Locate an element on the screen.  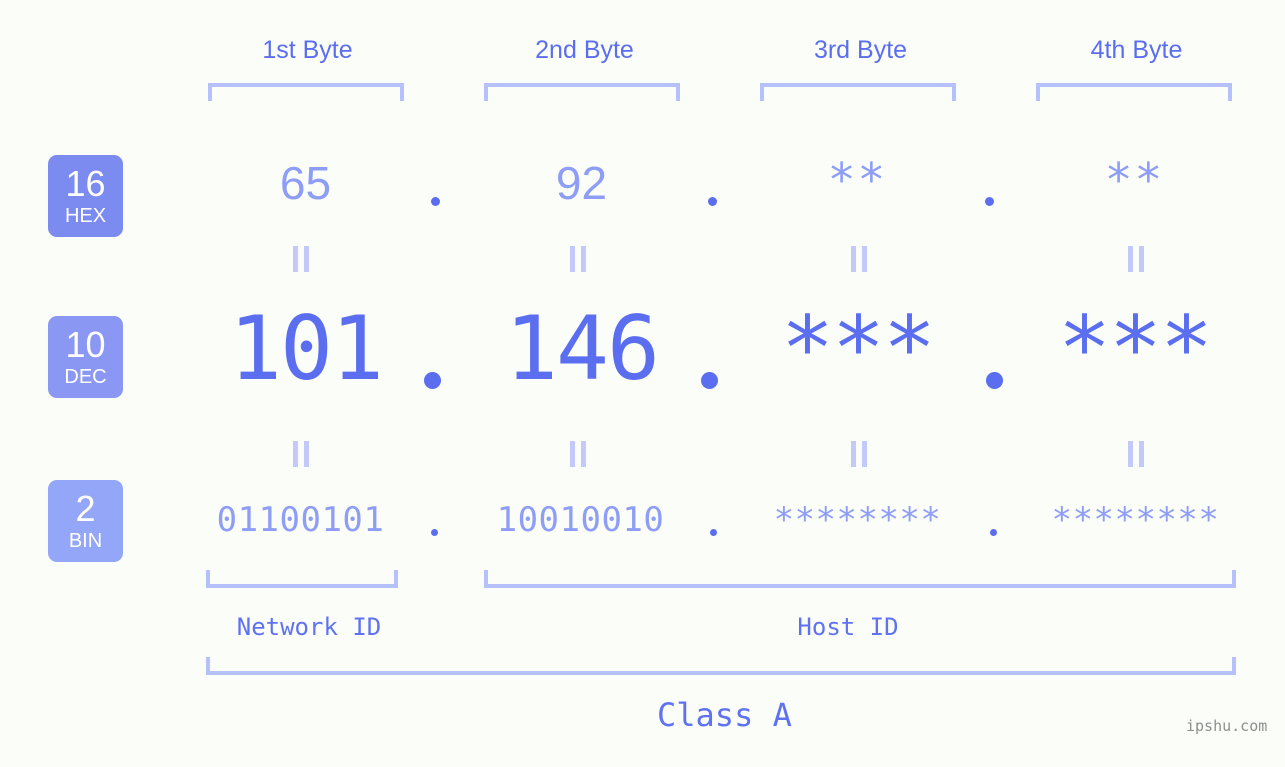
bin-value-byte-1: 01100101 is located at coordinates (300, 520).